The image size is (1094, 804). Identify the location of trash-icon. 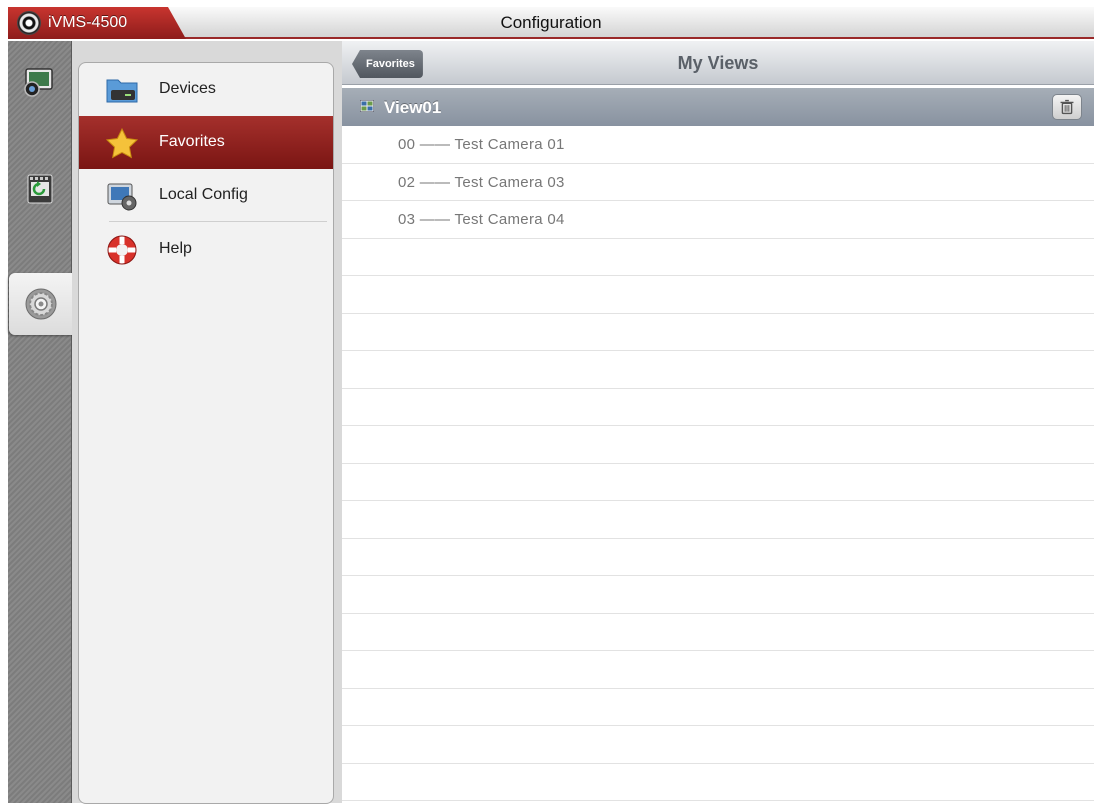
(1067, 107).